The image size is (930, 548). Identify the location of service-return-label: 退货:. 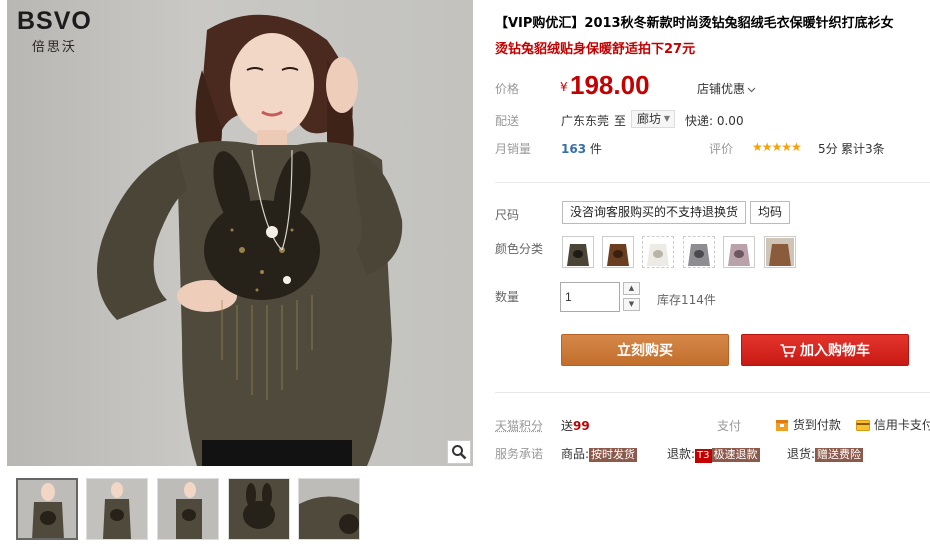
(801, 454).